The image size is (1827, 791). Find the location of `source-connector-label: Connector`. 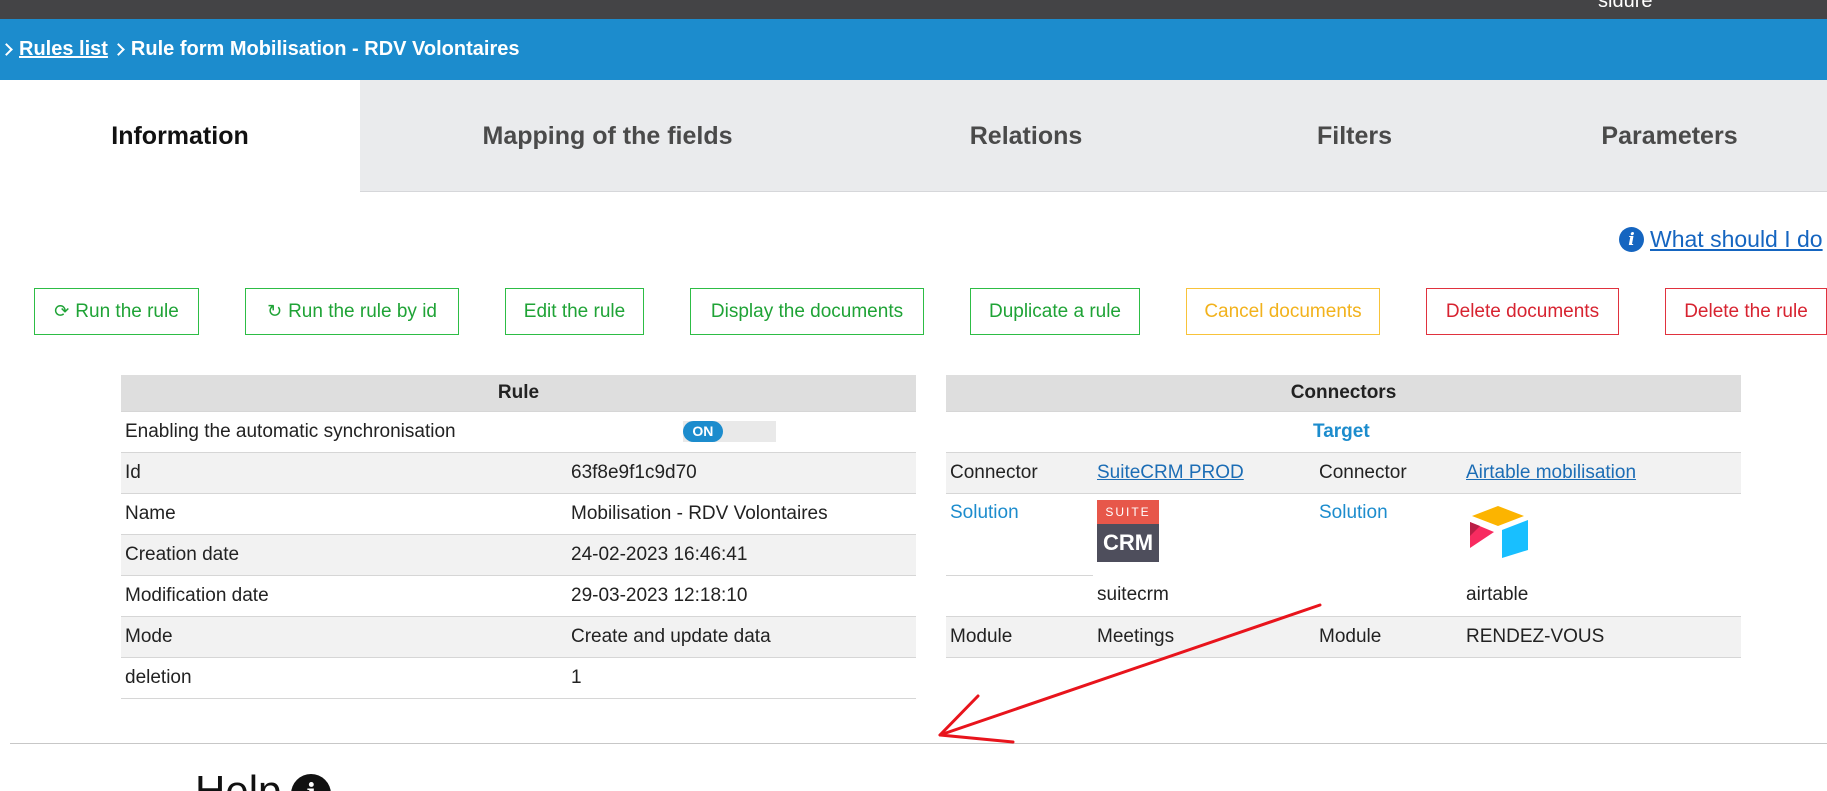

source-connector-label: Connector is located at coordinates (1019, 472).